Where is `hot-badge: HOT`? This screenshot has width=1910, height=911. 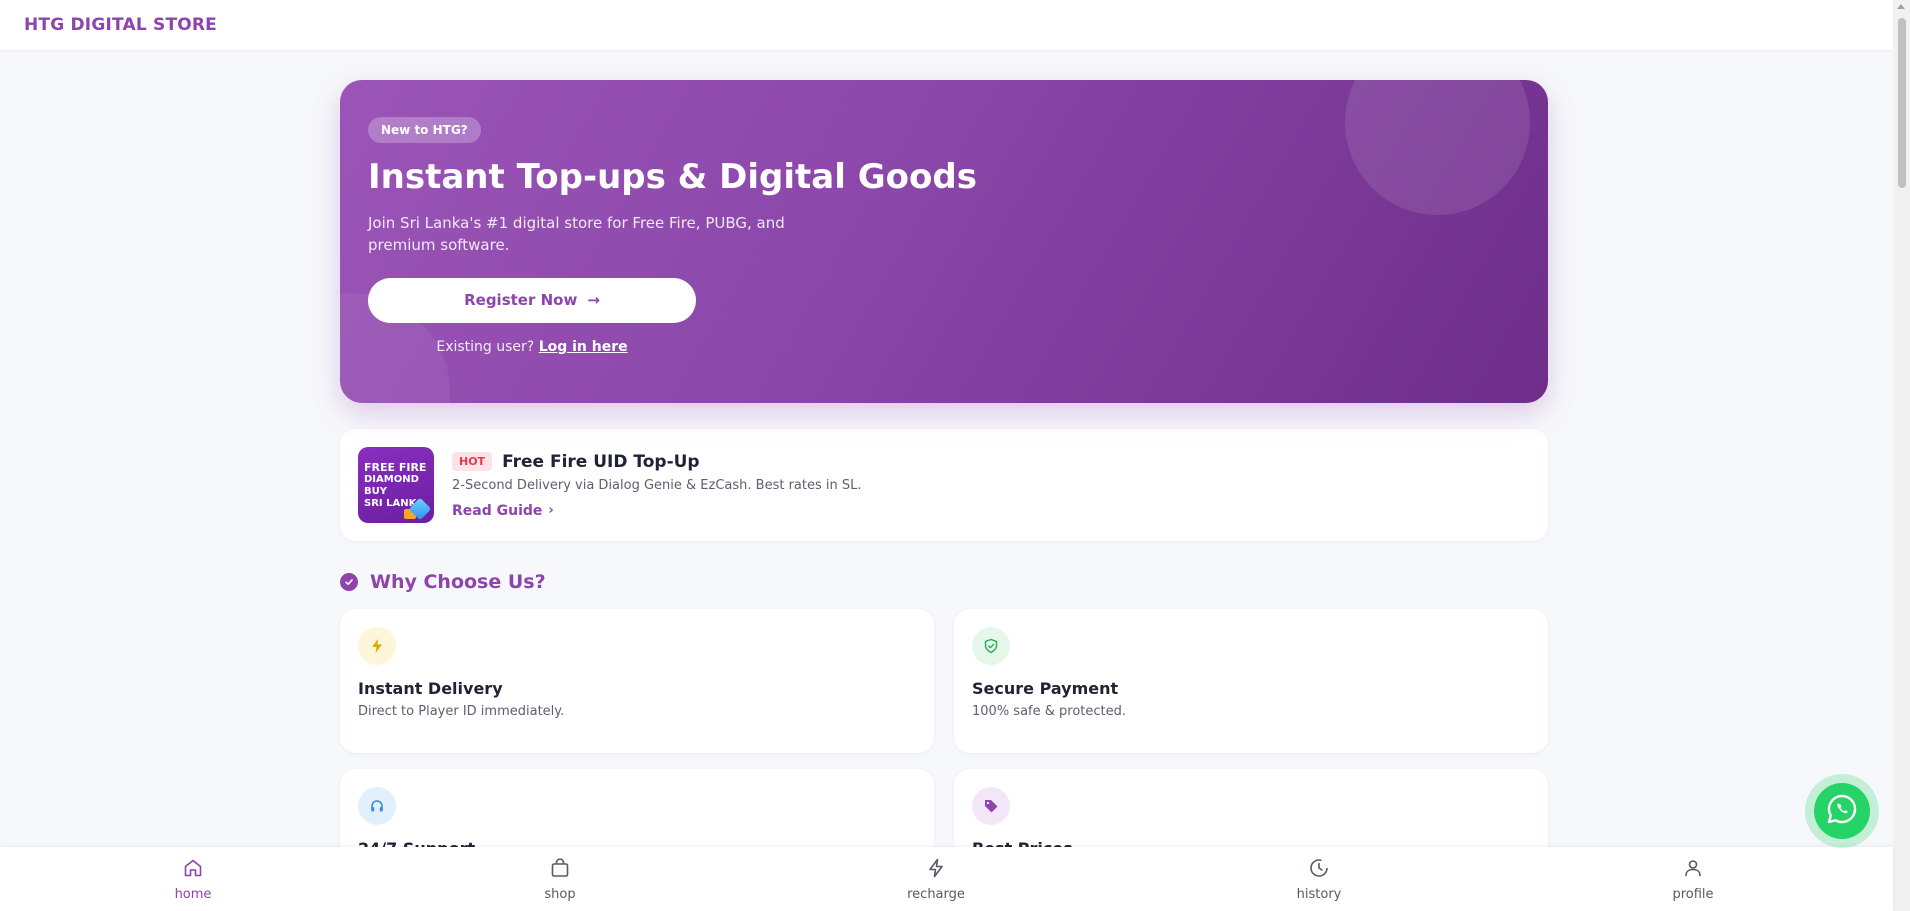
hot-badge: HOT is located at coordinates (472, 461).